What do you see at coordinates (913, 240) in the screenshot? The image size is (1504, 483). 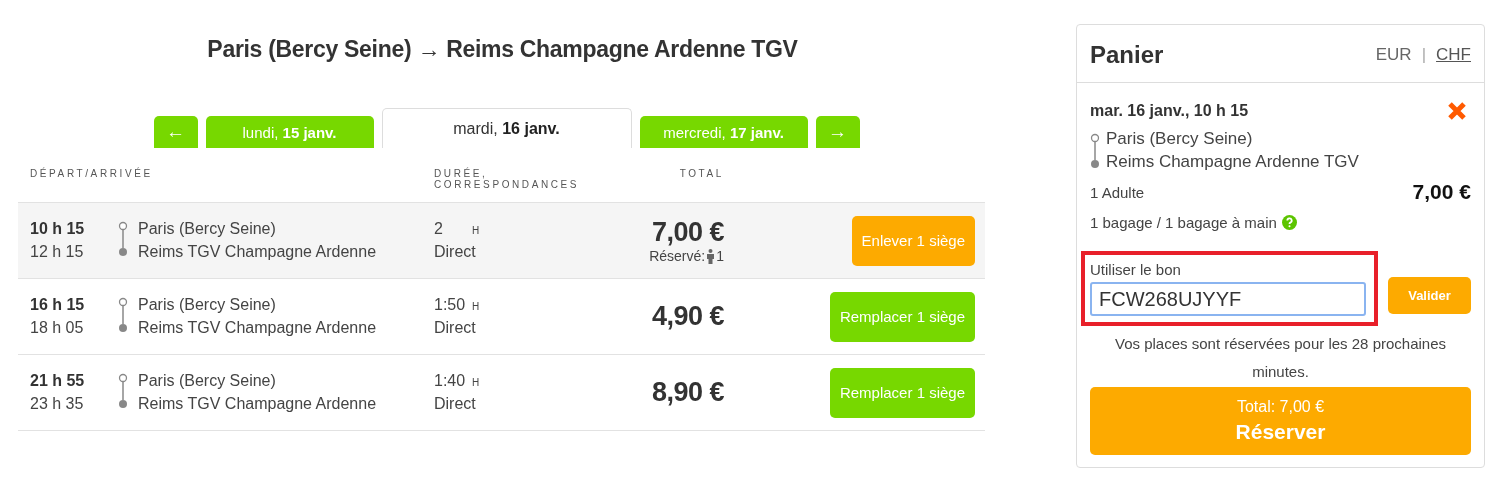 I see `remove-seat-button: Enlever 1 siège` at bounding box center [913, 240].